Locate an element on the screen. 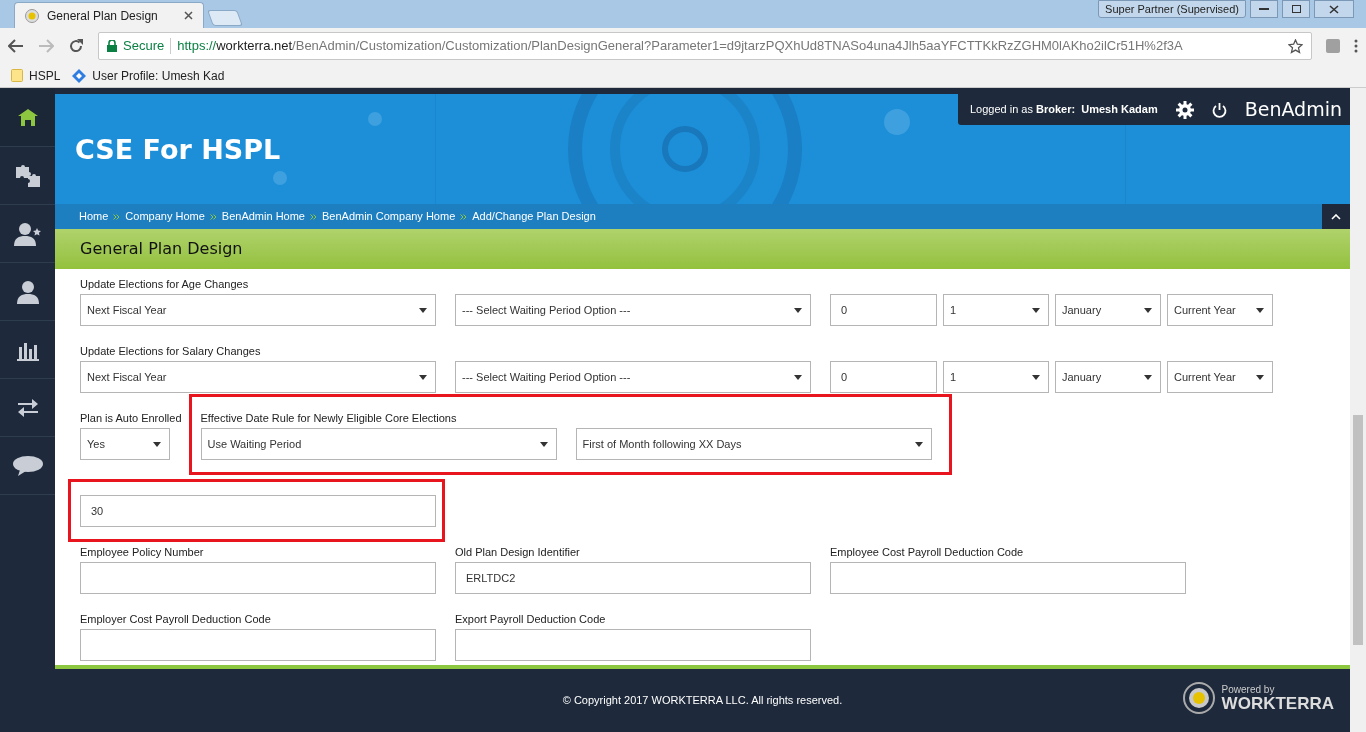  minimize-button is located at coordinates (1264, 9).